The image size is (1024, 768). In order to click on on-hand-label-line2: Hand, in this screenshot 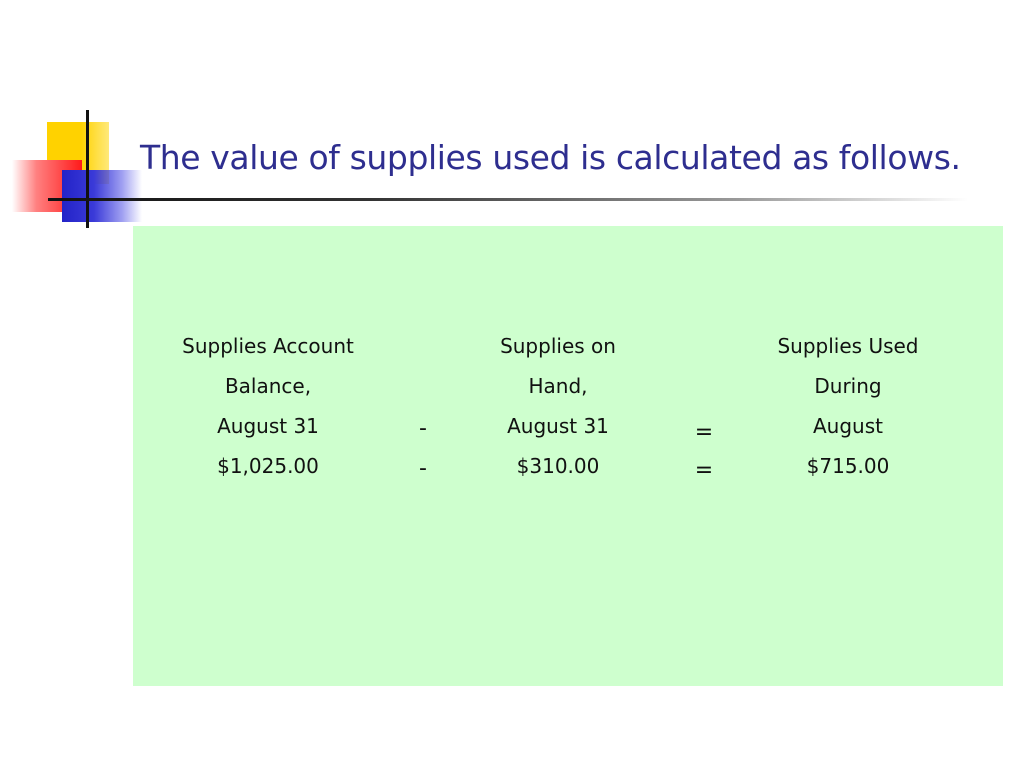, I will do `click(558, 386)`.